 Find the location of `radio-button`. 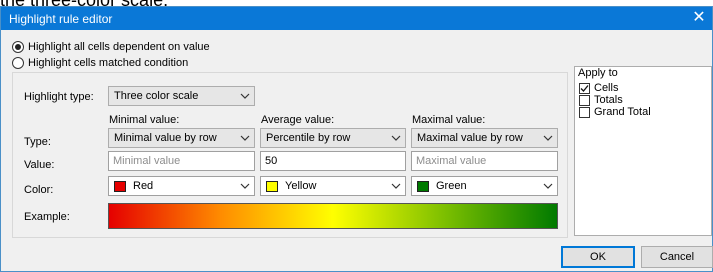

radio-button is located at coordinates (18, 63).